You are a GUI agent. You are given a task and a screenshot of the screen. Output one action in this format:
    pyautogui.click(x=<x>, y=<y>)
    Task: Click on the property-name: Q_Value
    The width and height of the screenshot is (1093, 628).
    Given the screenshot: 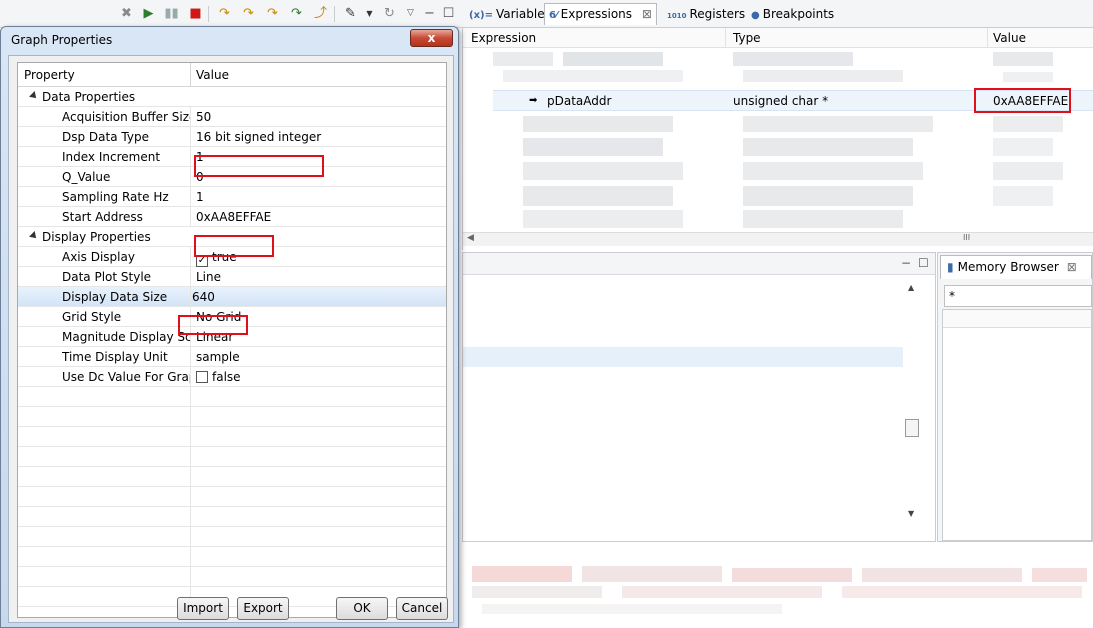 What is the action you would take?
    pyautogui.click(x=86, y=177)
    